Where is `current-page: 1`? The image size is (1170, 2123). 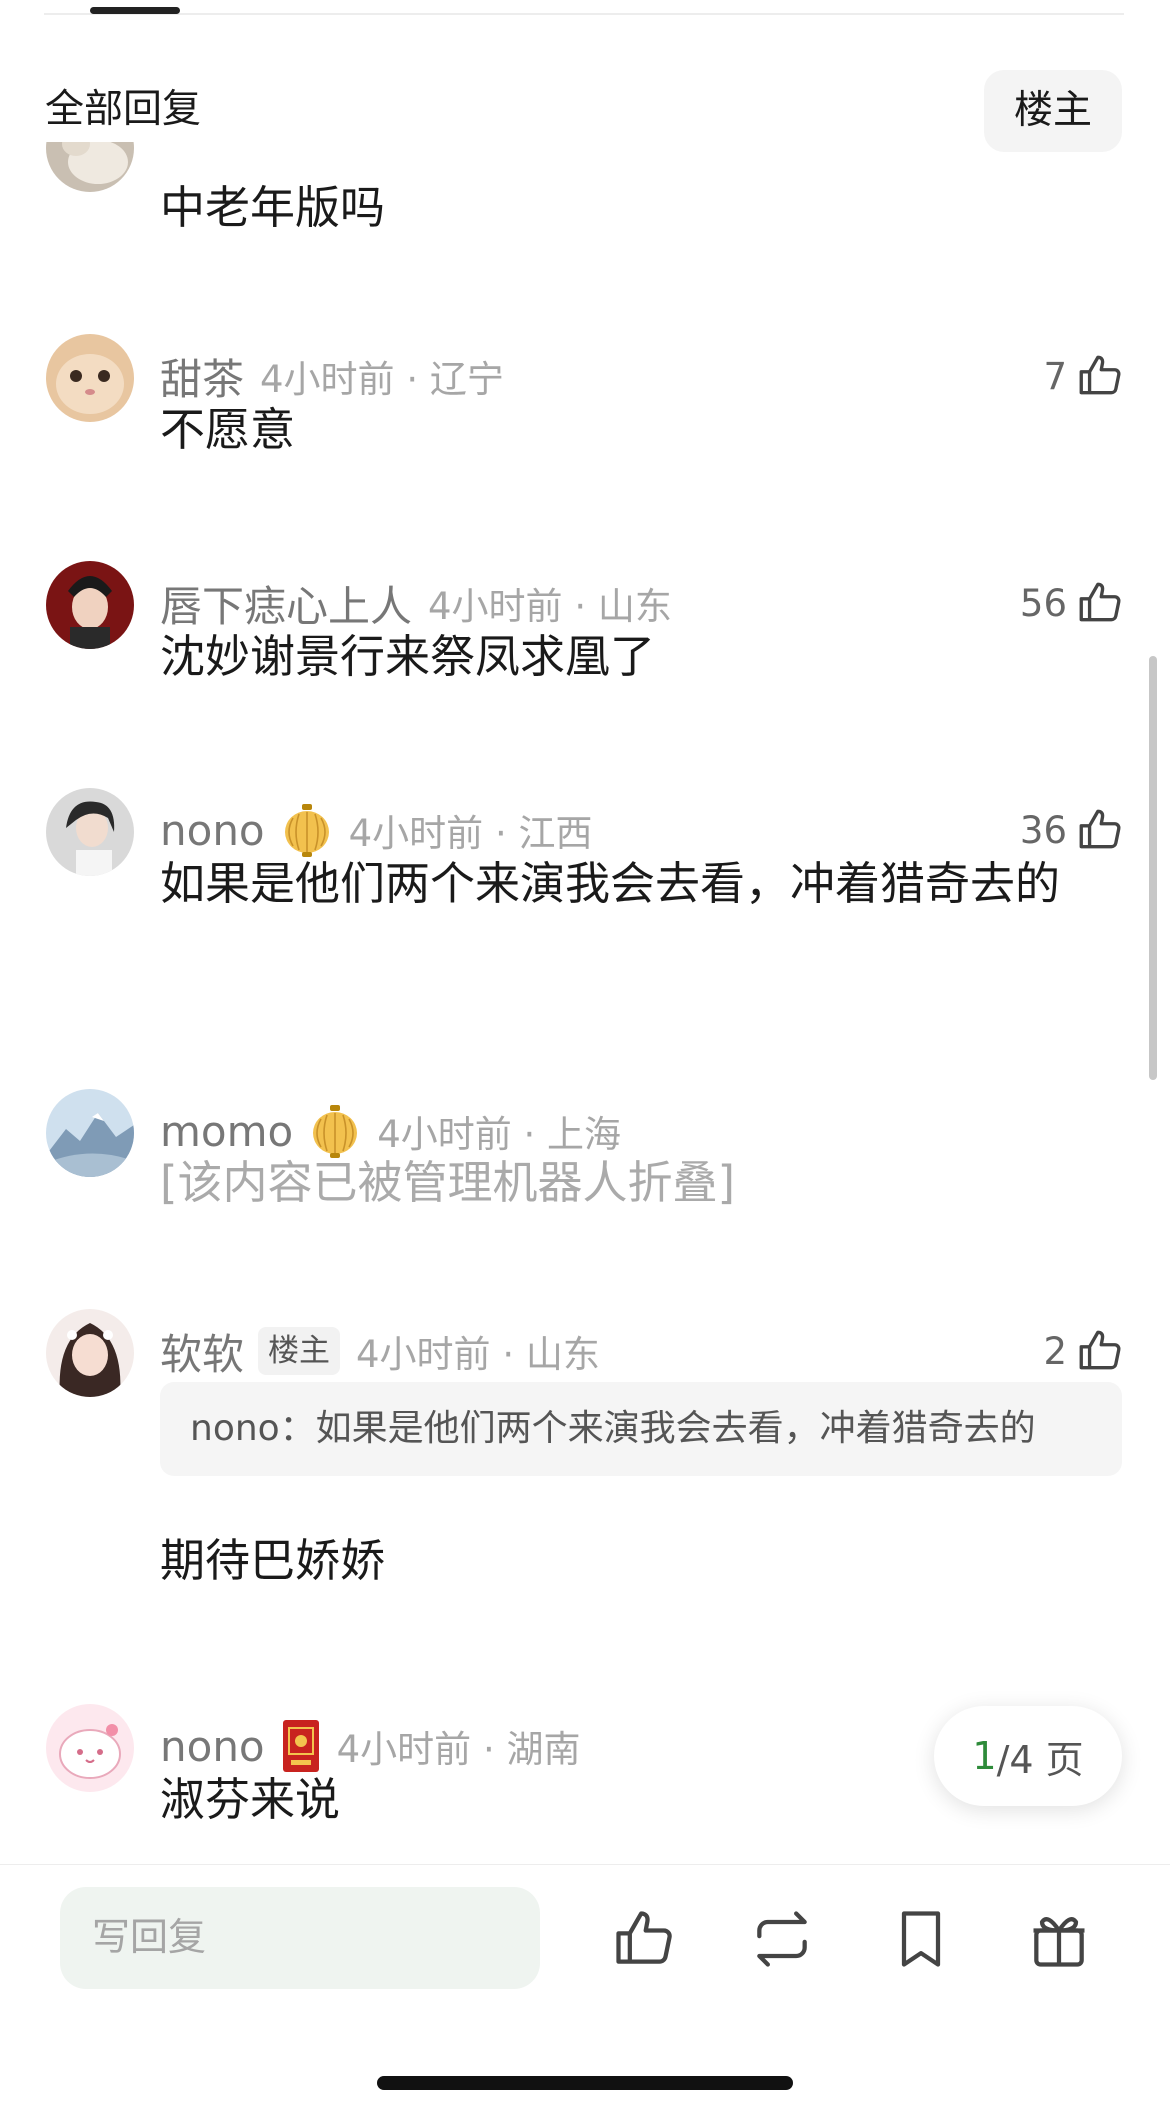
current-page: 1 is located at coordinates (984, 1756).